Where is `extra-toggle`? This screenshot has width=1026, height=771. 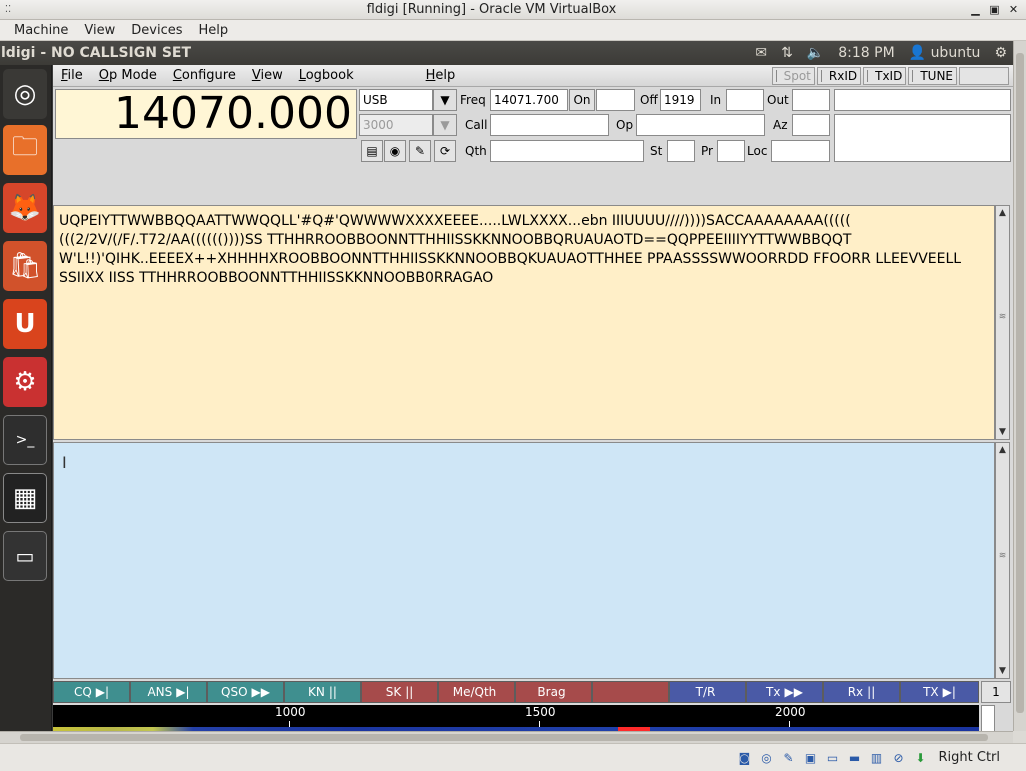
extra-toggle is located at coordinates (984, 76).